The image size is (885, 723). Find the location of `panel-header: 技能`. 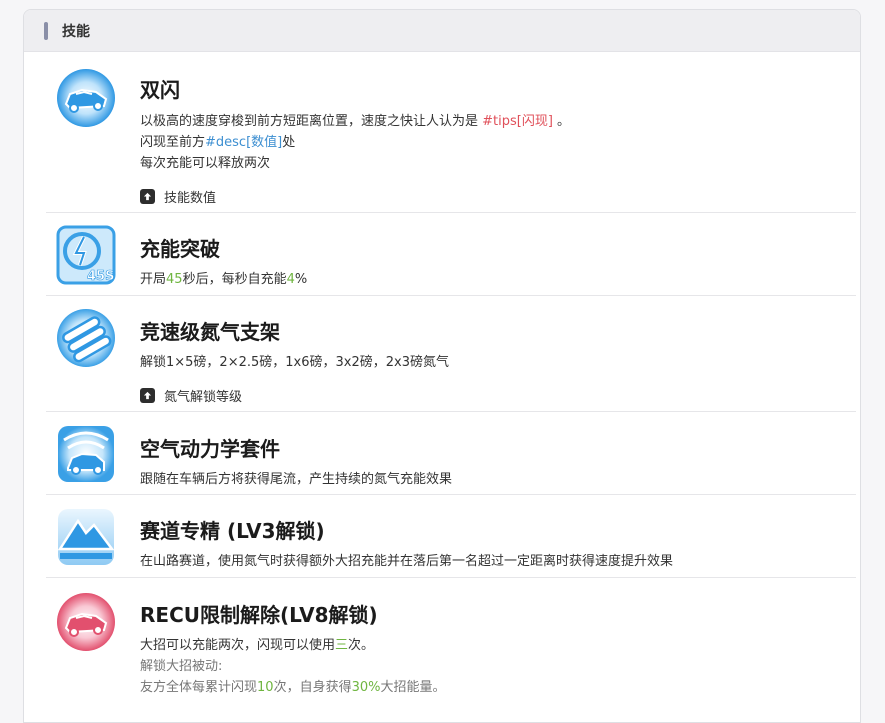

panel-header: 技能 is located at coordinates (442, 31).